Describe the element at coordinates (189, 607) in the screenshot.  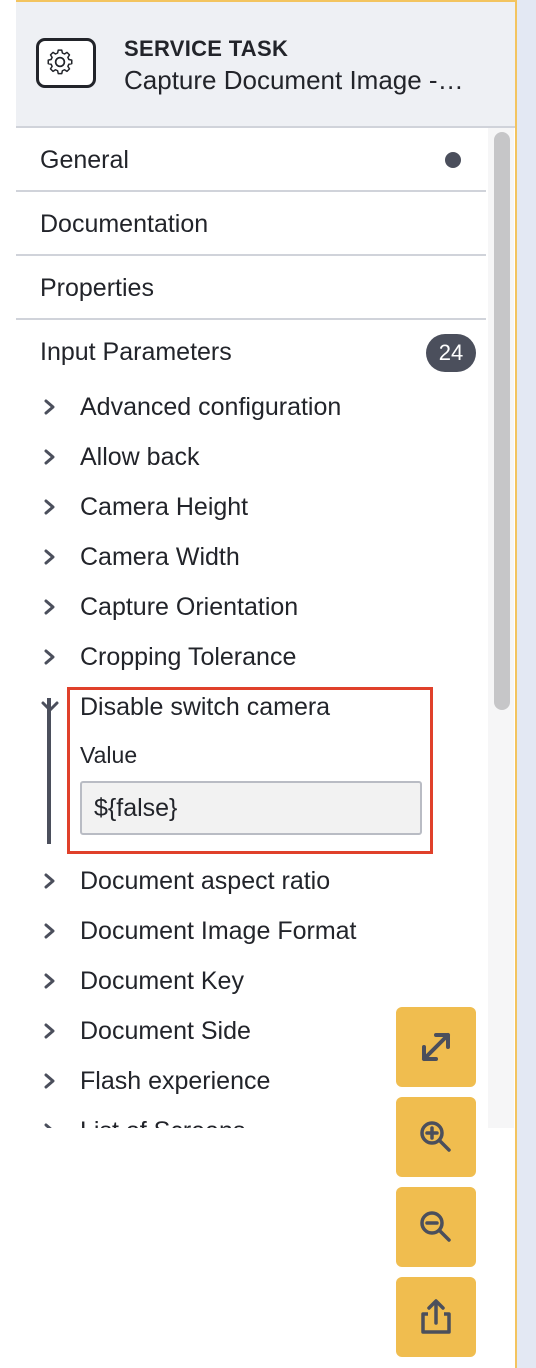
I see `param-item-label: Capture Orientation` at that location.